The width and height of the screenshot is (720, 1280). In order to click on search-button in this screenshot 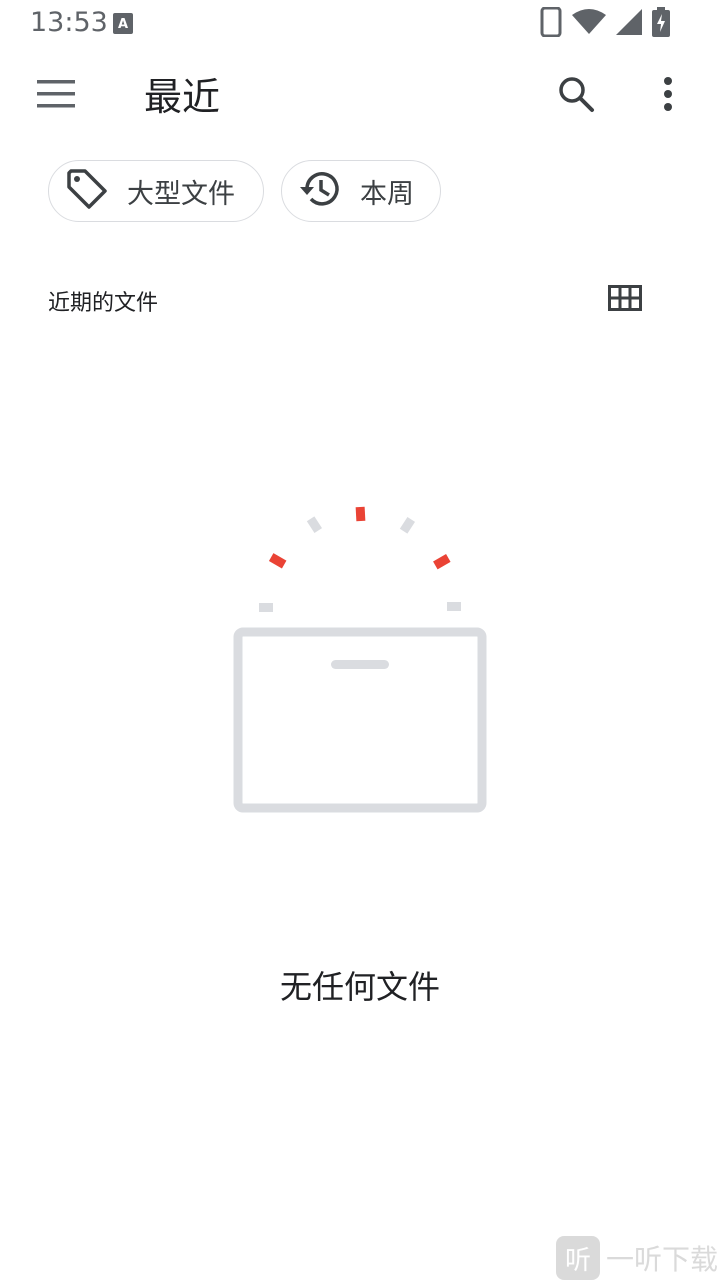, I will do `click(576, 96)`.